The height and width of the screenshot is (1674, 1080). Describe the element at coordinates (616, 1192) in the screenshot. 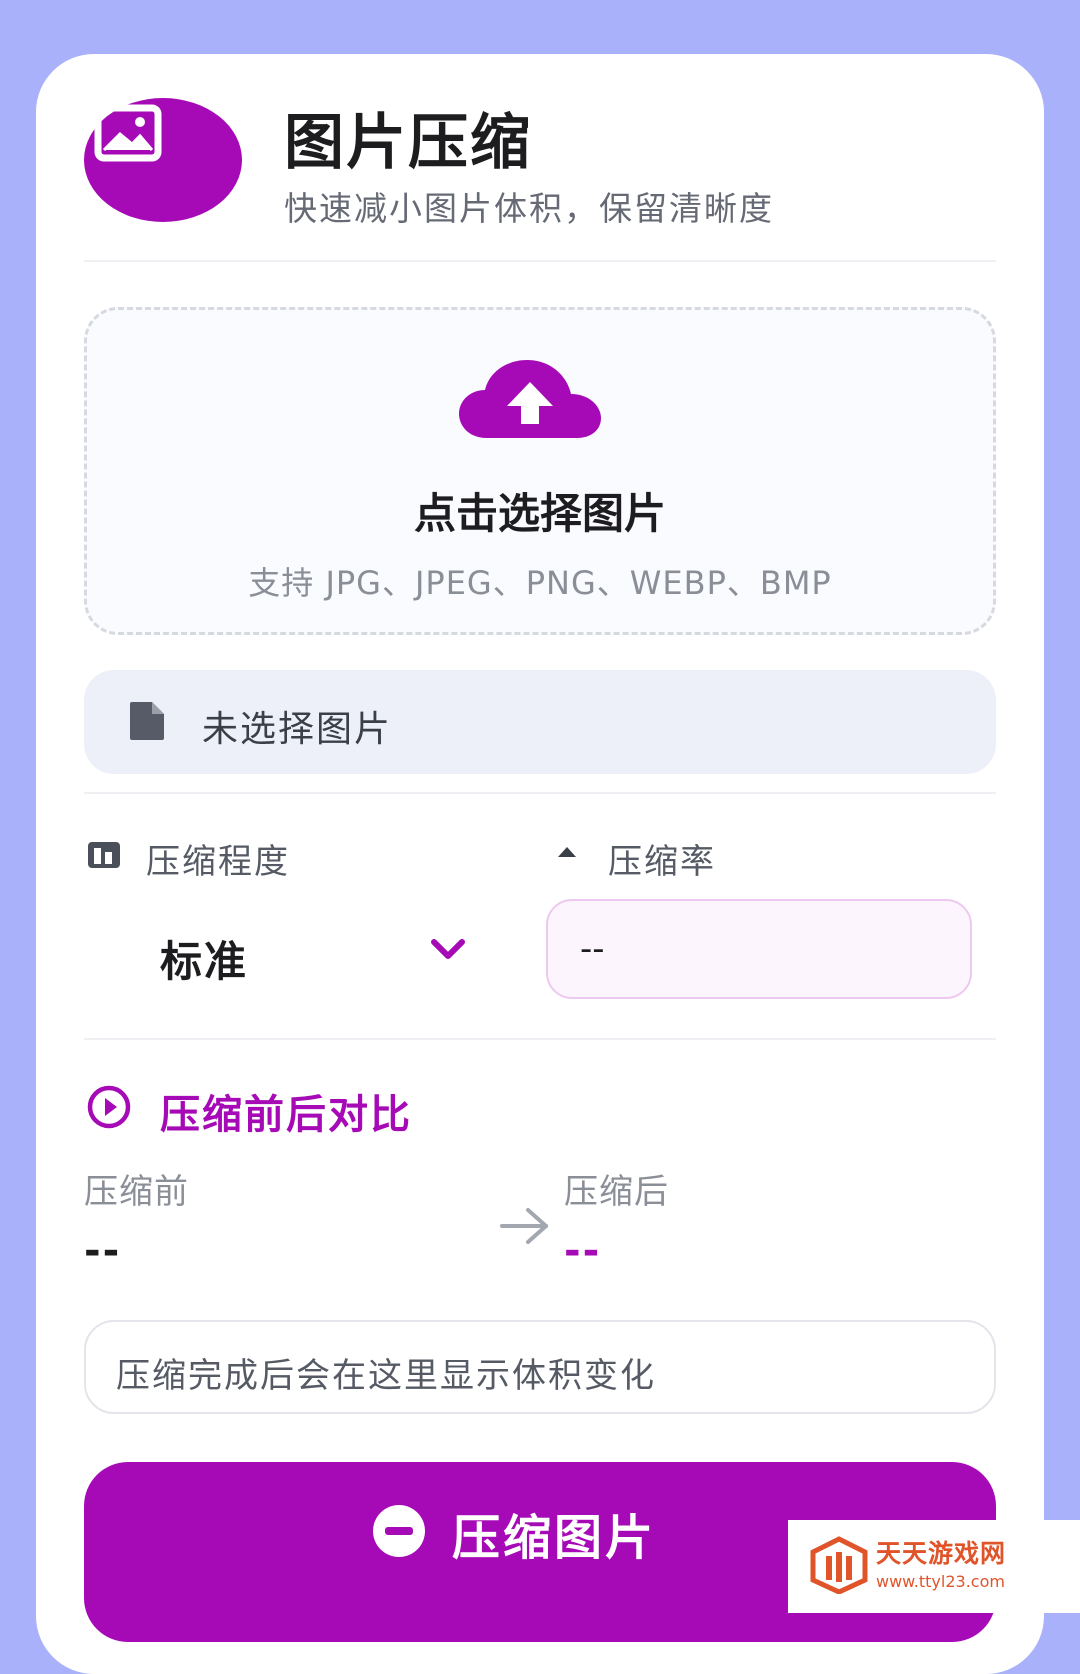

I see `after-label: 压缩后` at that location.